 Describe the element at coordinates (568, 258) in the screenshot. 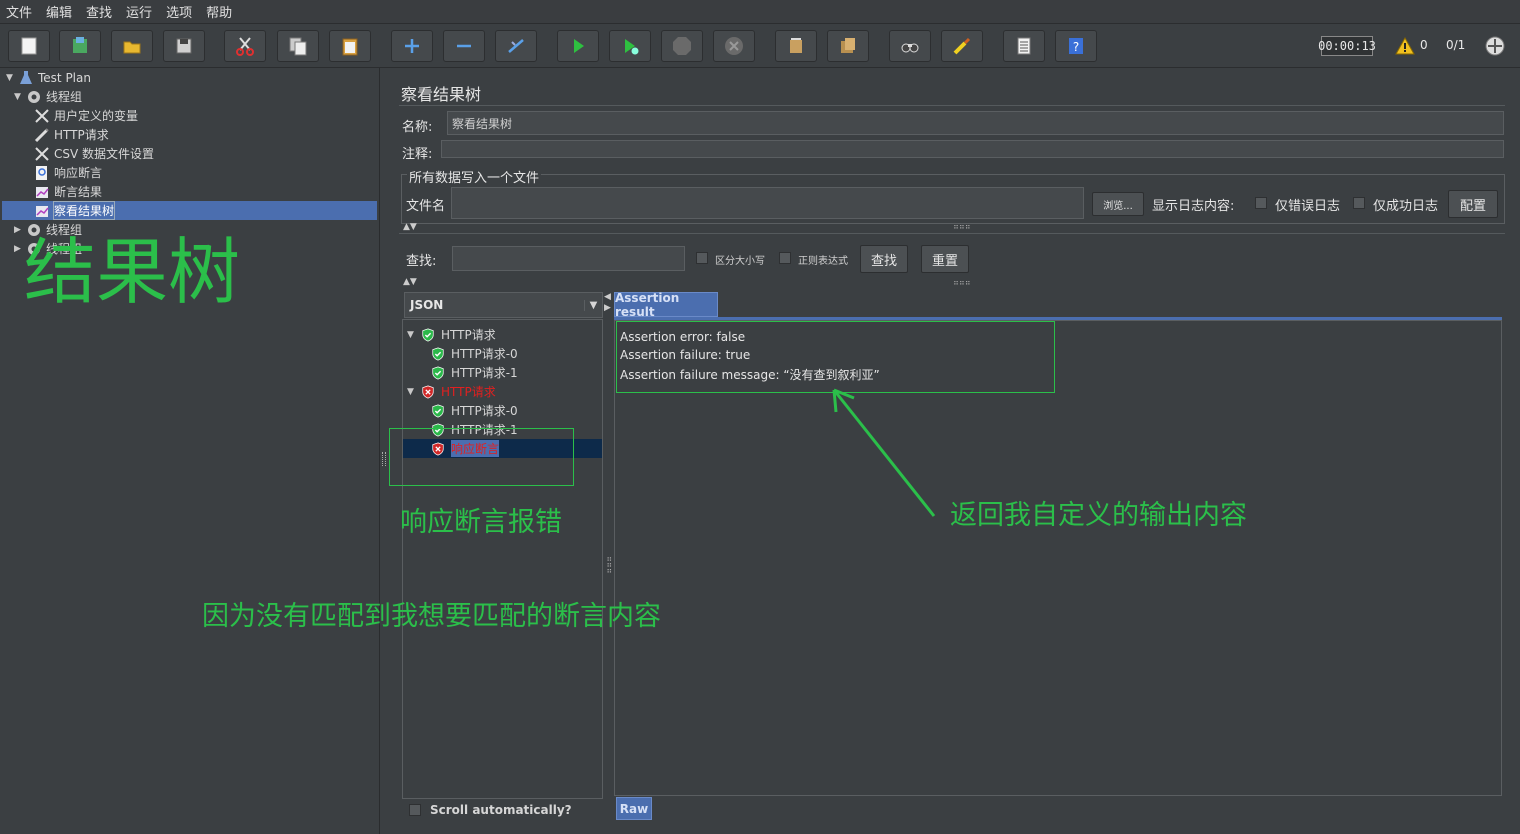

I see `search-input` at that location.